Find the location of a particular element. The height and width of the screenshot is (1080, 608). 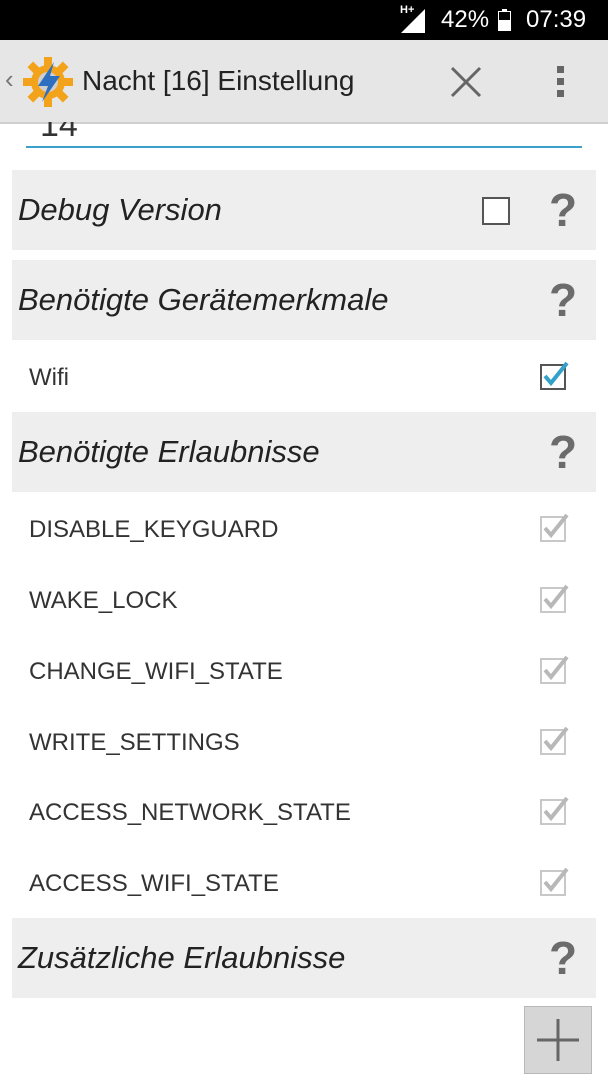

clock: 07:39 is located at coordinates (556, 19).